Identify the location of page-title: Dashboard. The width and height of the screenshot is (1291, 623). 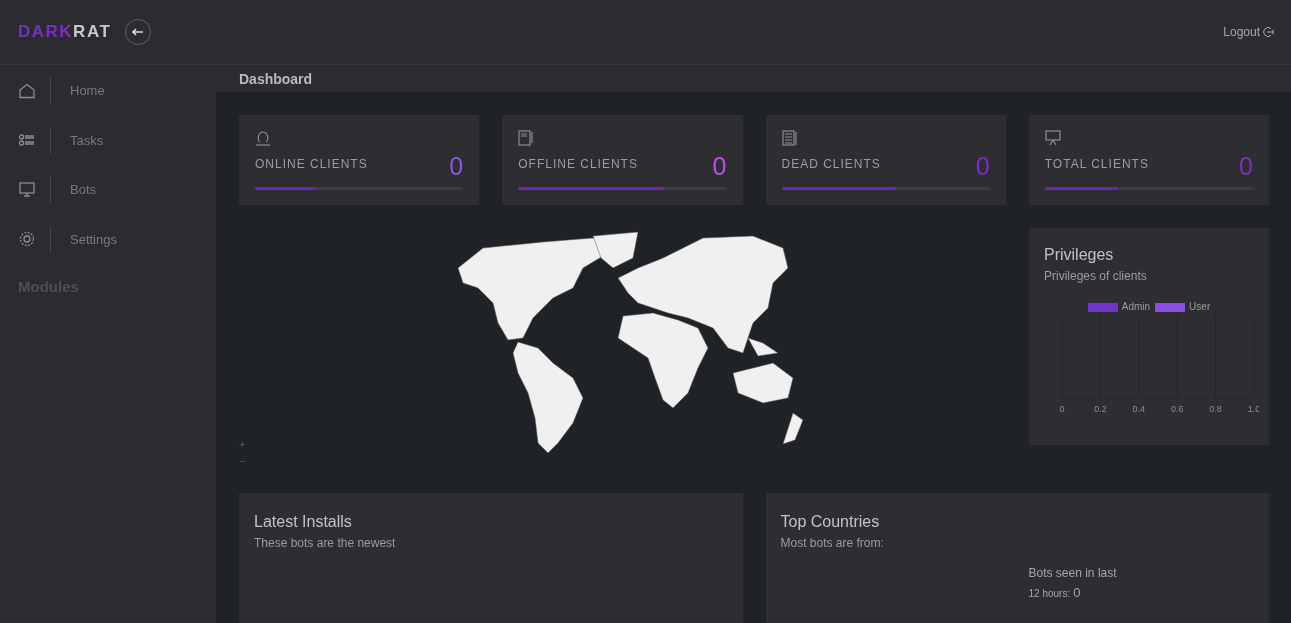
(276, 78).